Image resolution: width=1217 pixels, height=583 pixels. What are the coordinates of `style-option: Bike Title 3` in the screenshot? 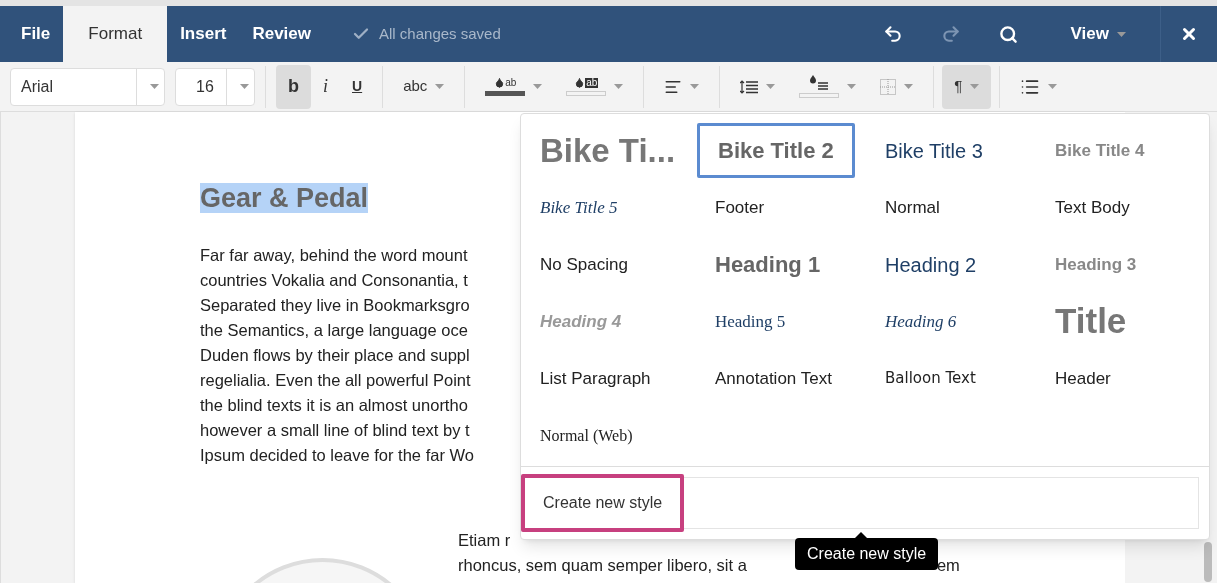 It's located at (934, 150).